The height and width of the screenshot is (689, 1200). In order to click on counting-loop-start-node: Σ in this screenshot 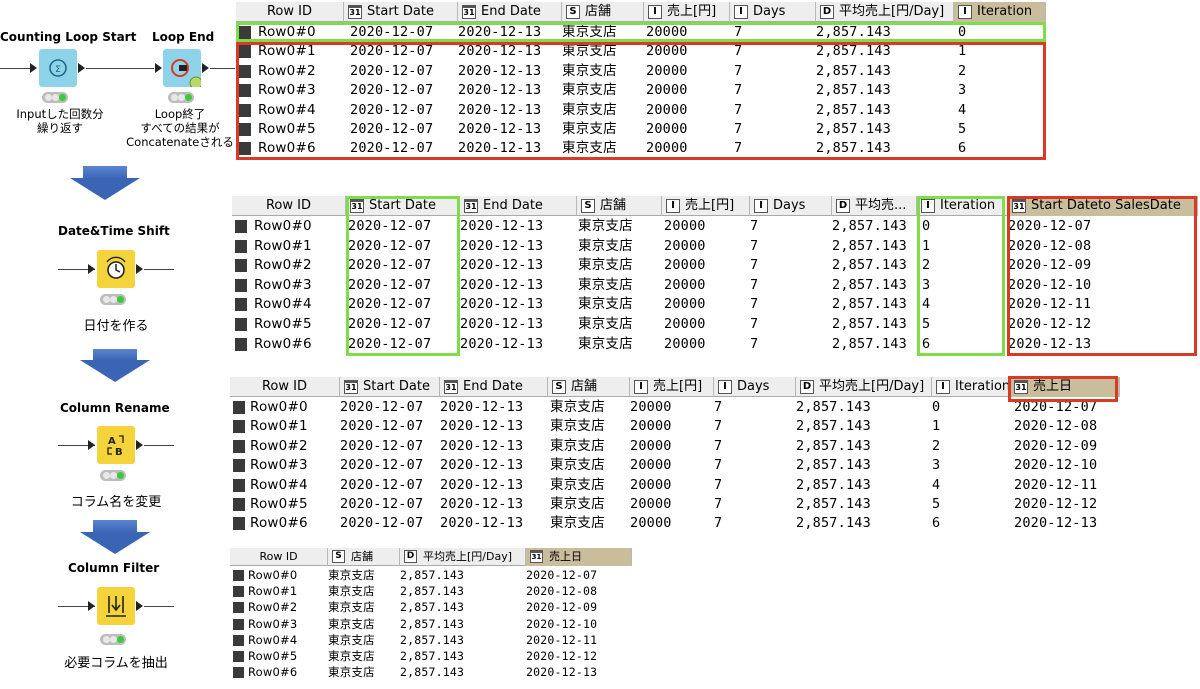, I will do `click(58, 68)`.